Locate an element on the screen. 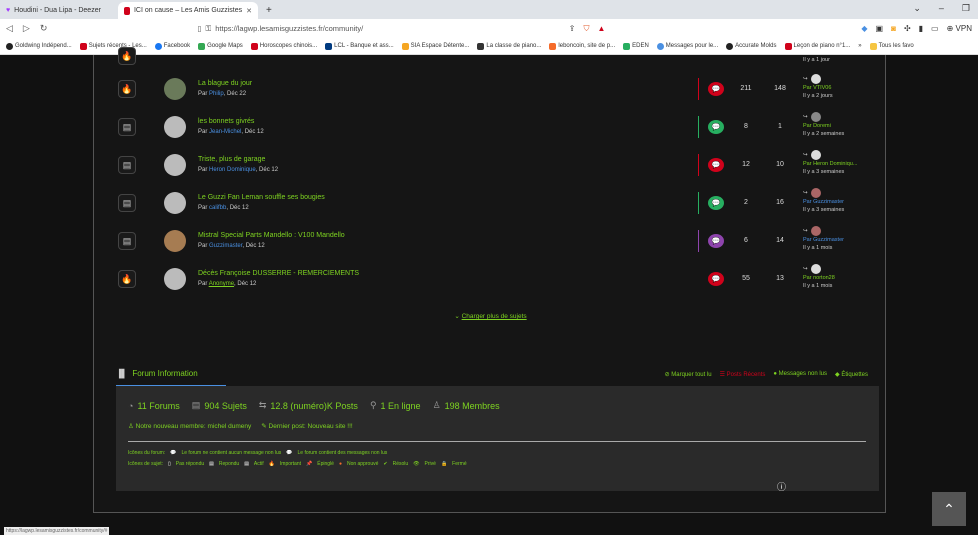 This screenshot has height=535, width=978. forward-icon: ▷ is located at coordinates (26, 28).